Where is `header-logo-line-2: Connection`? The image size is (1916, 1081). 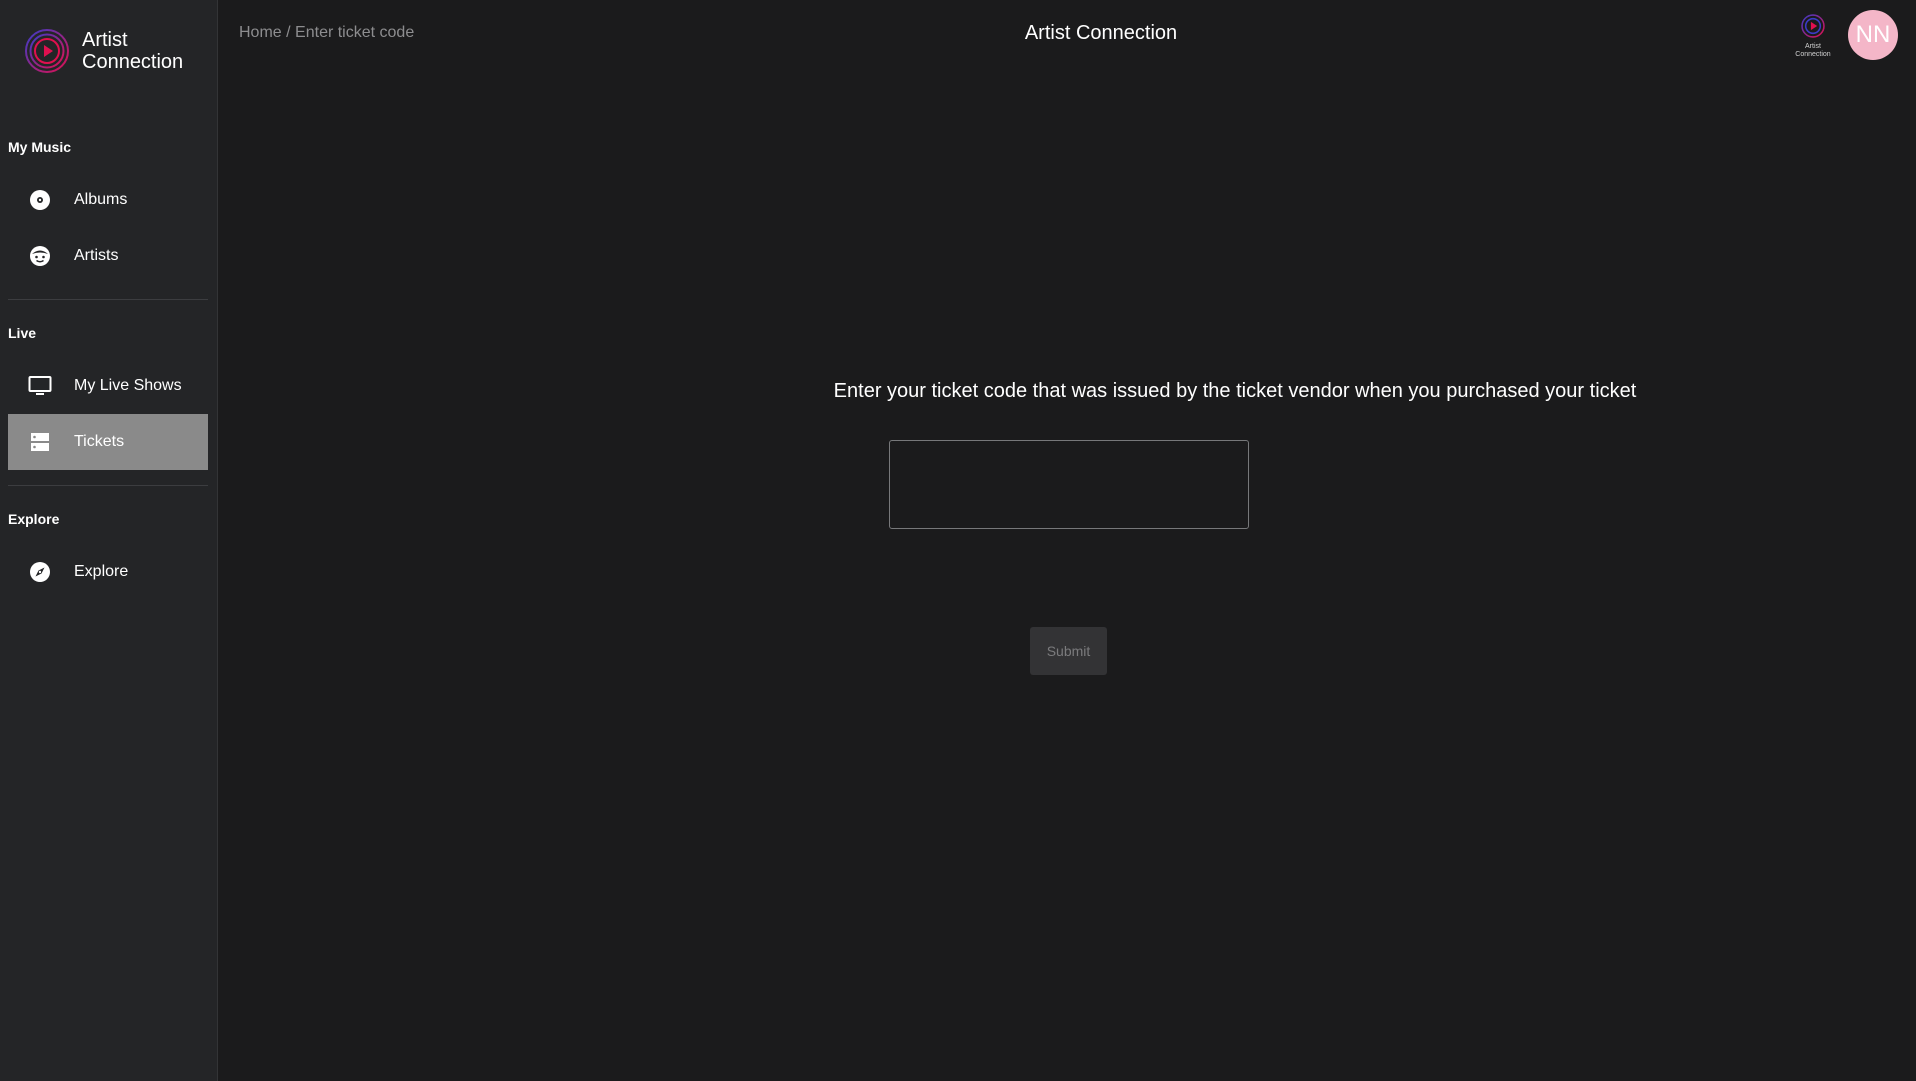 header-logo-line-2: Connection is located at coordinates (1813, 54).